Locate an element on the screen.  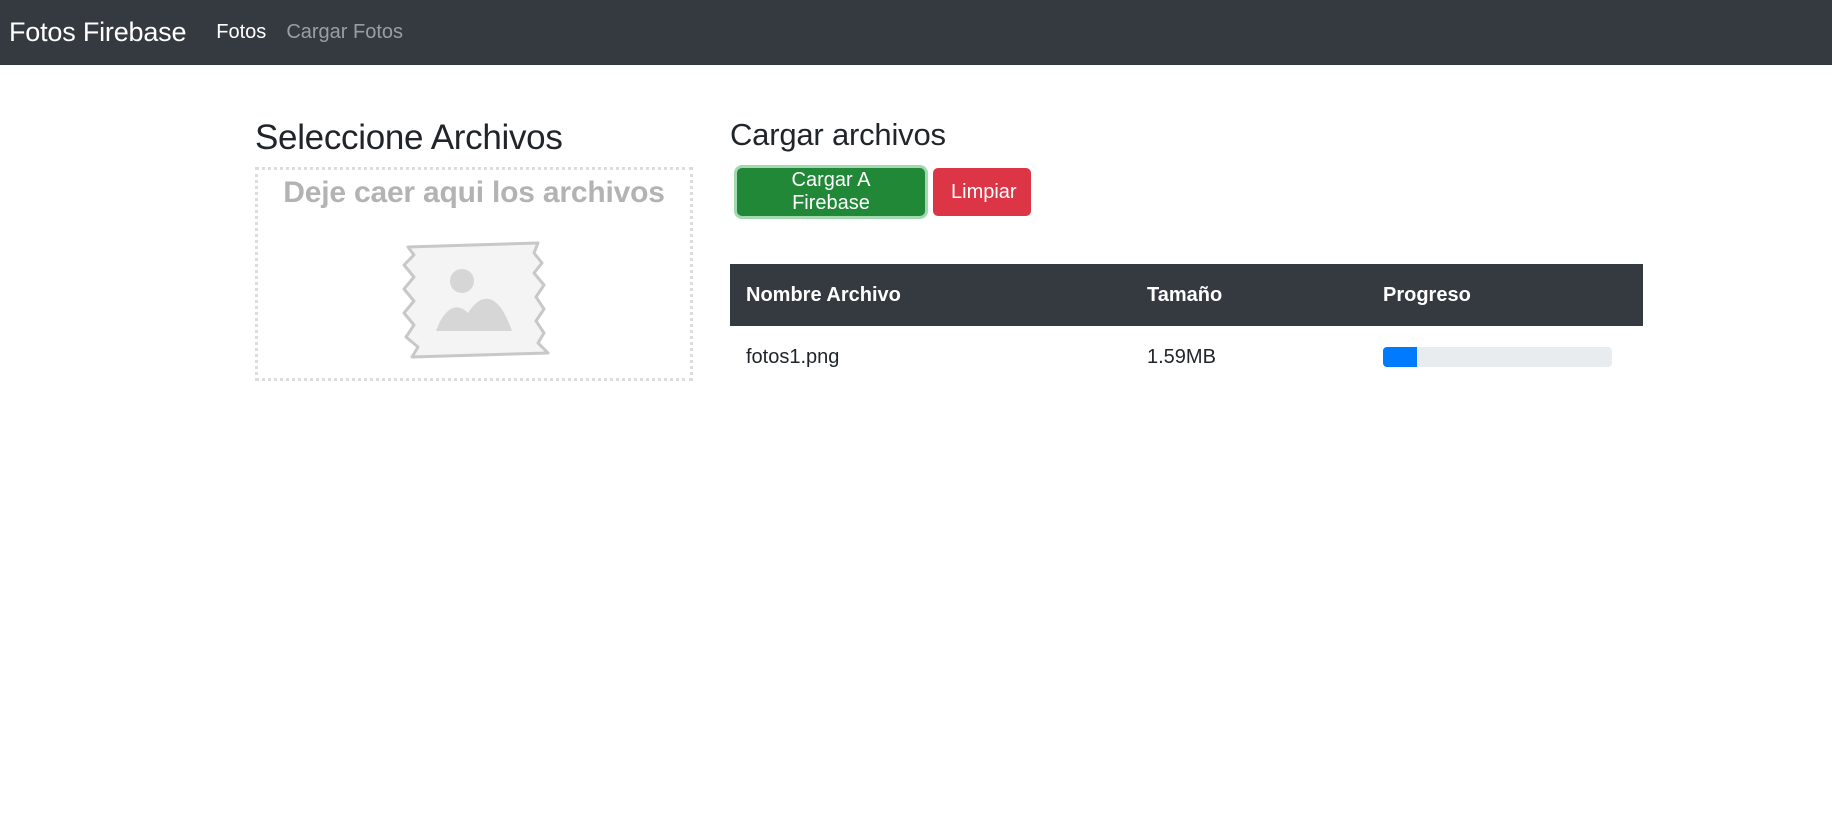
upload-to-firebase-button: Cargar A Firebase is located at coordinates (831, 192).